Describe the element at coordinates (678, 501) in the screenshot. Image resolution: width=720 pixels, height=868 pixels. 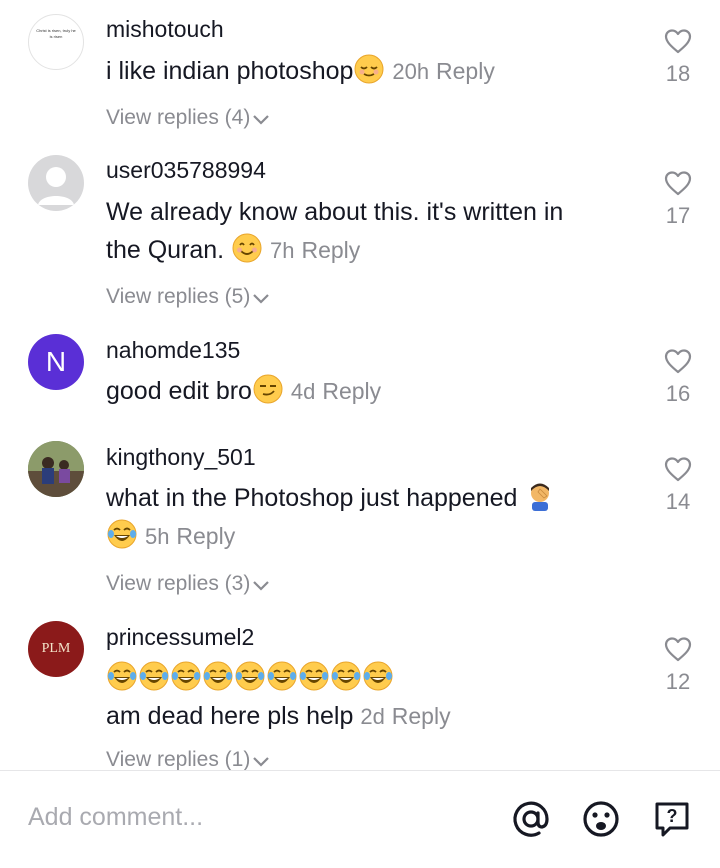
I see `like-count: 14` at that location.